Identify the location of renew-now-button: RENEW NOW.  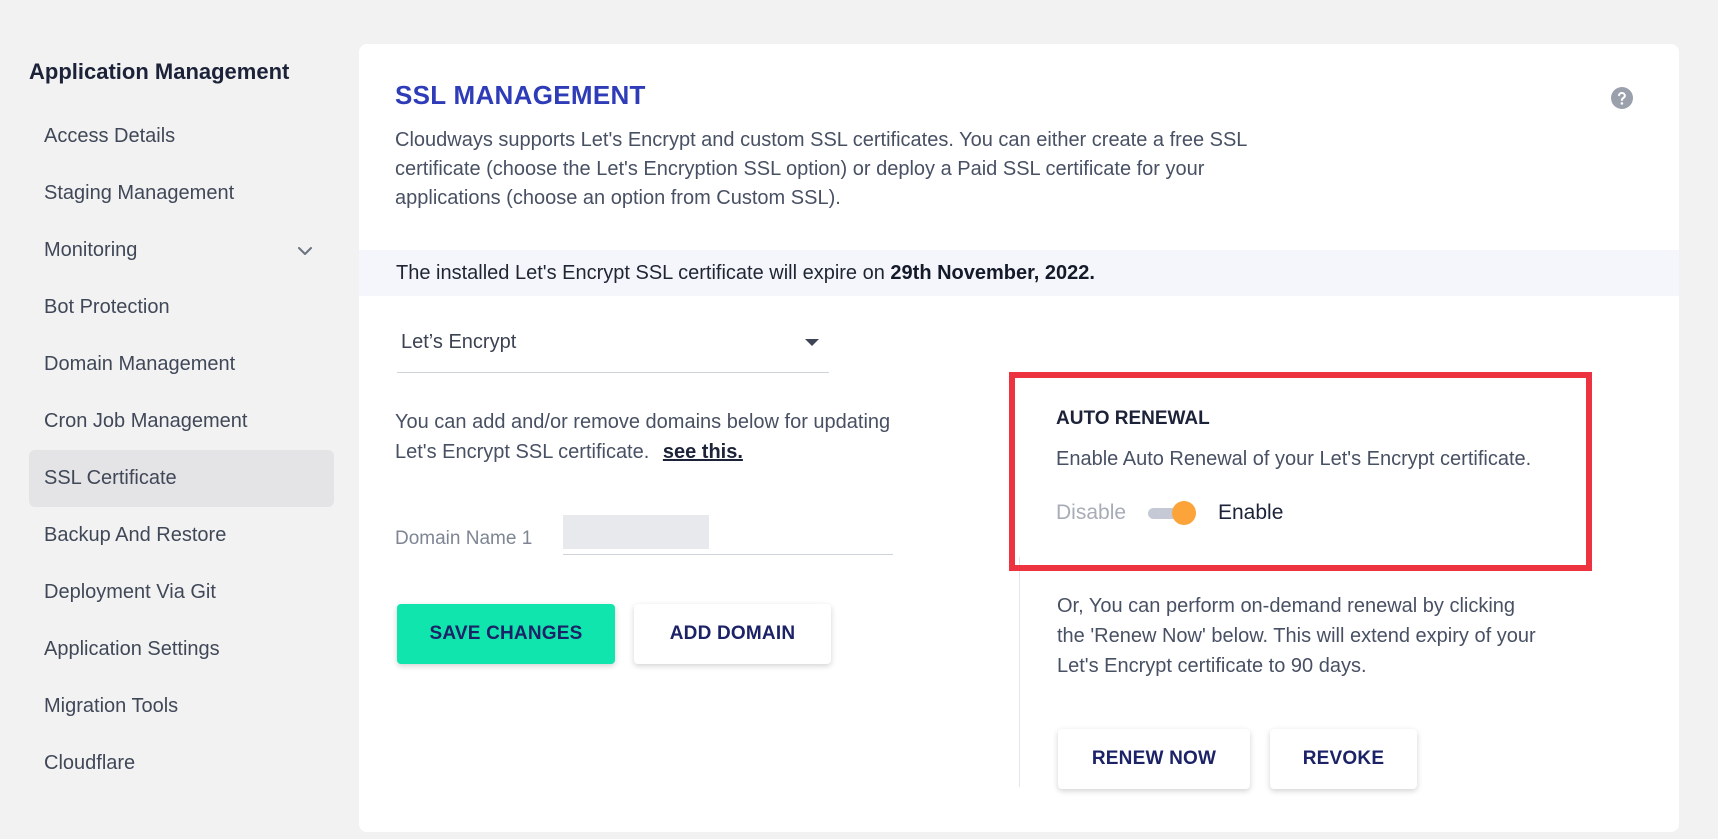
(1154, 759).